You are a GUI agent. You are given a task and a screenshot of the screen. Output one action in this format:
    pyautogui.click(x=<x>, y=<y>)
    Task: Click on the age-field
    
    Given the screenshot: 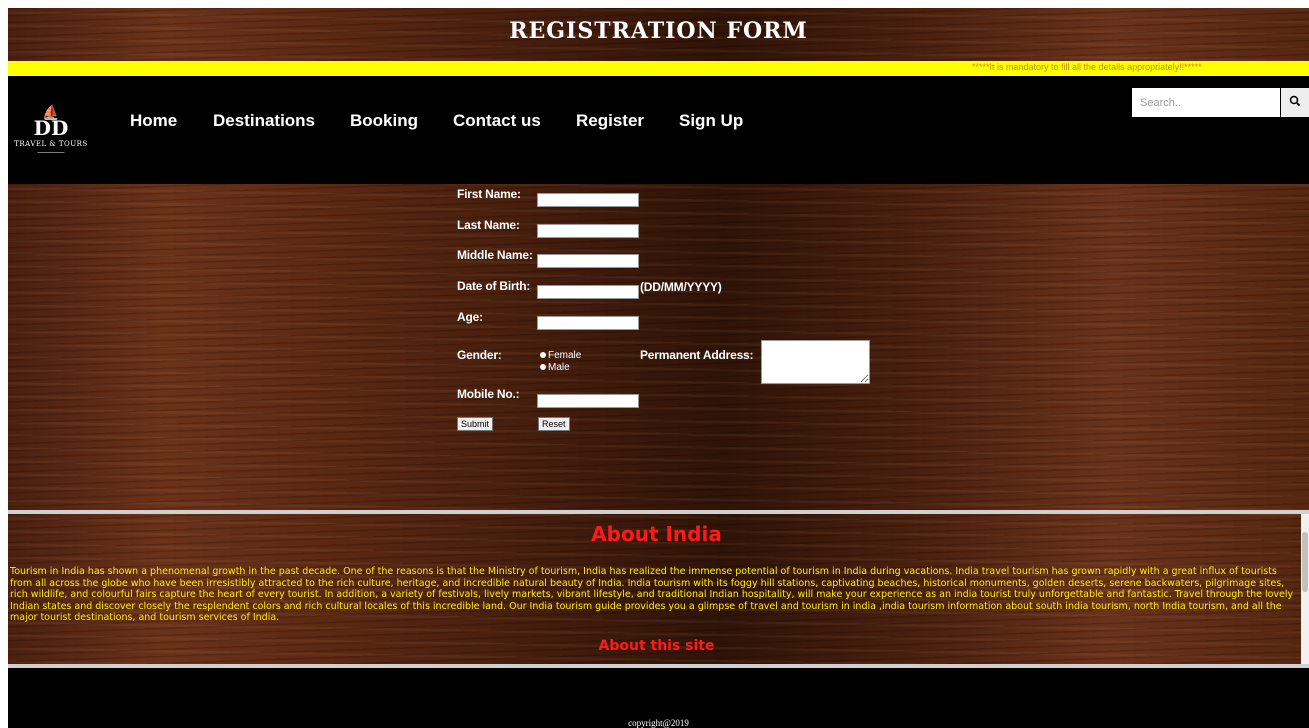 What is the action you would take?
    pyautogui.click(x=588, y=323)
    